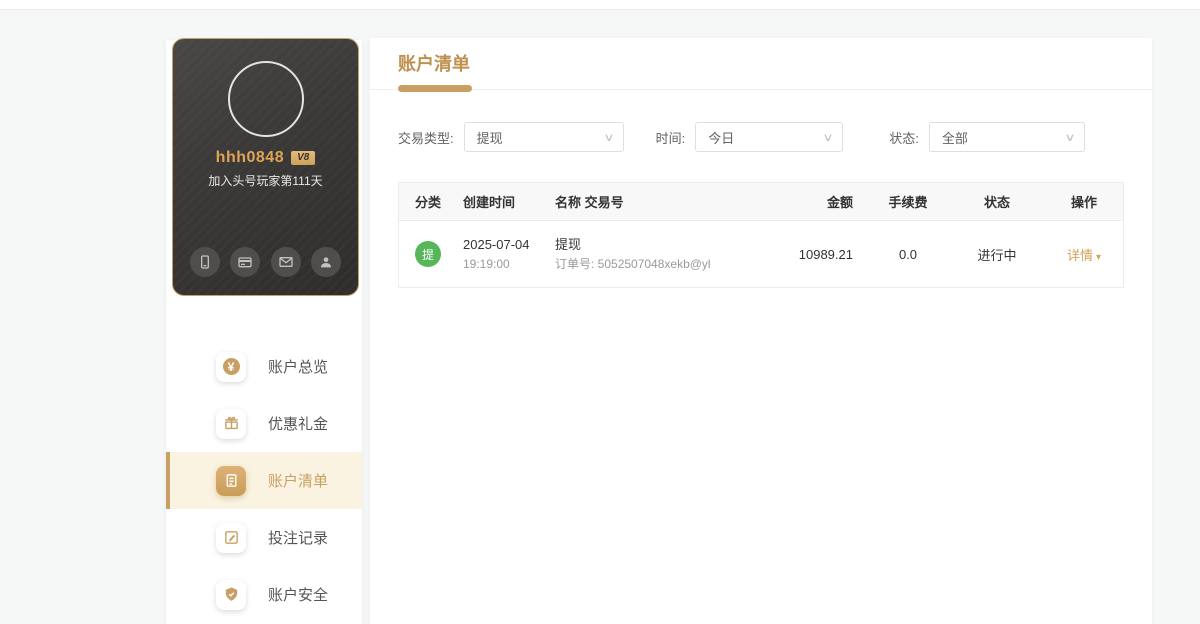 The height and width of the screenshot is (624, 1200). I want to click on mail-icon, so click(285, 262).